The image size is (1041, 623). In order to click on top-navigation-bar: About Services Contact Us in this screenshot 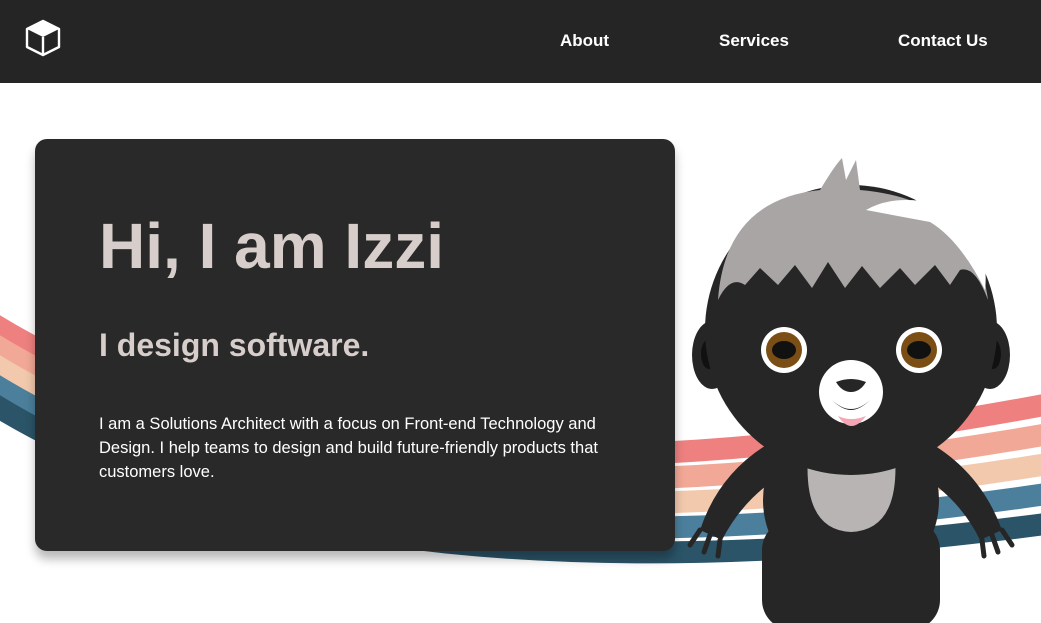, I will do `click(520, 41)`.